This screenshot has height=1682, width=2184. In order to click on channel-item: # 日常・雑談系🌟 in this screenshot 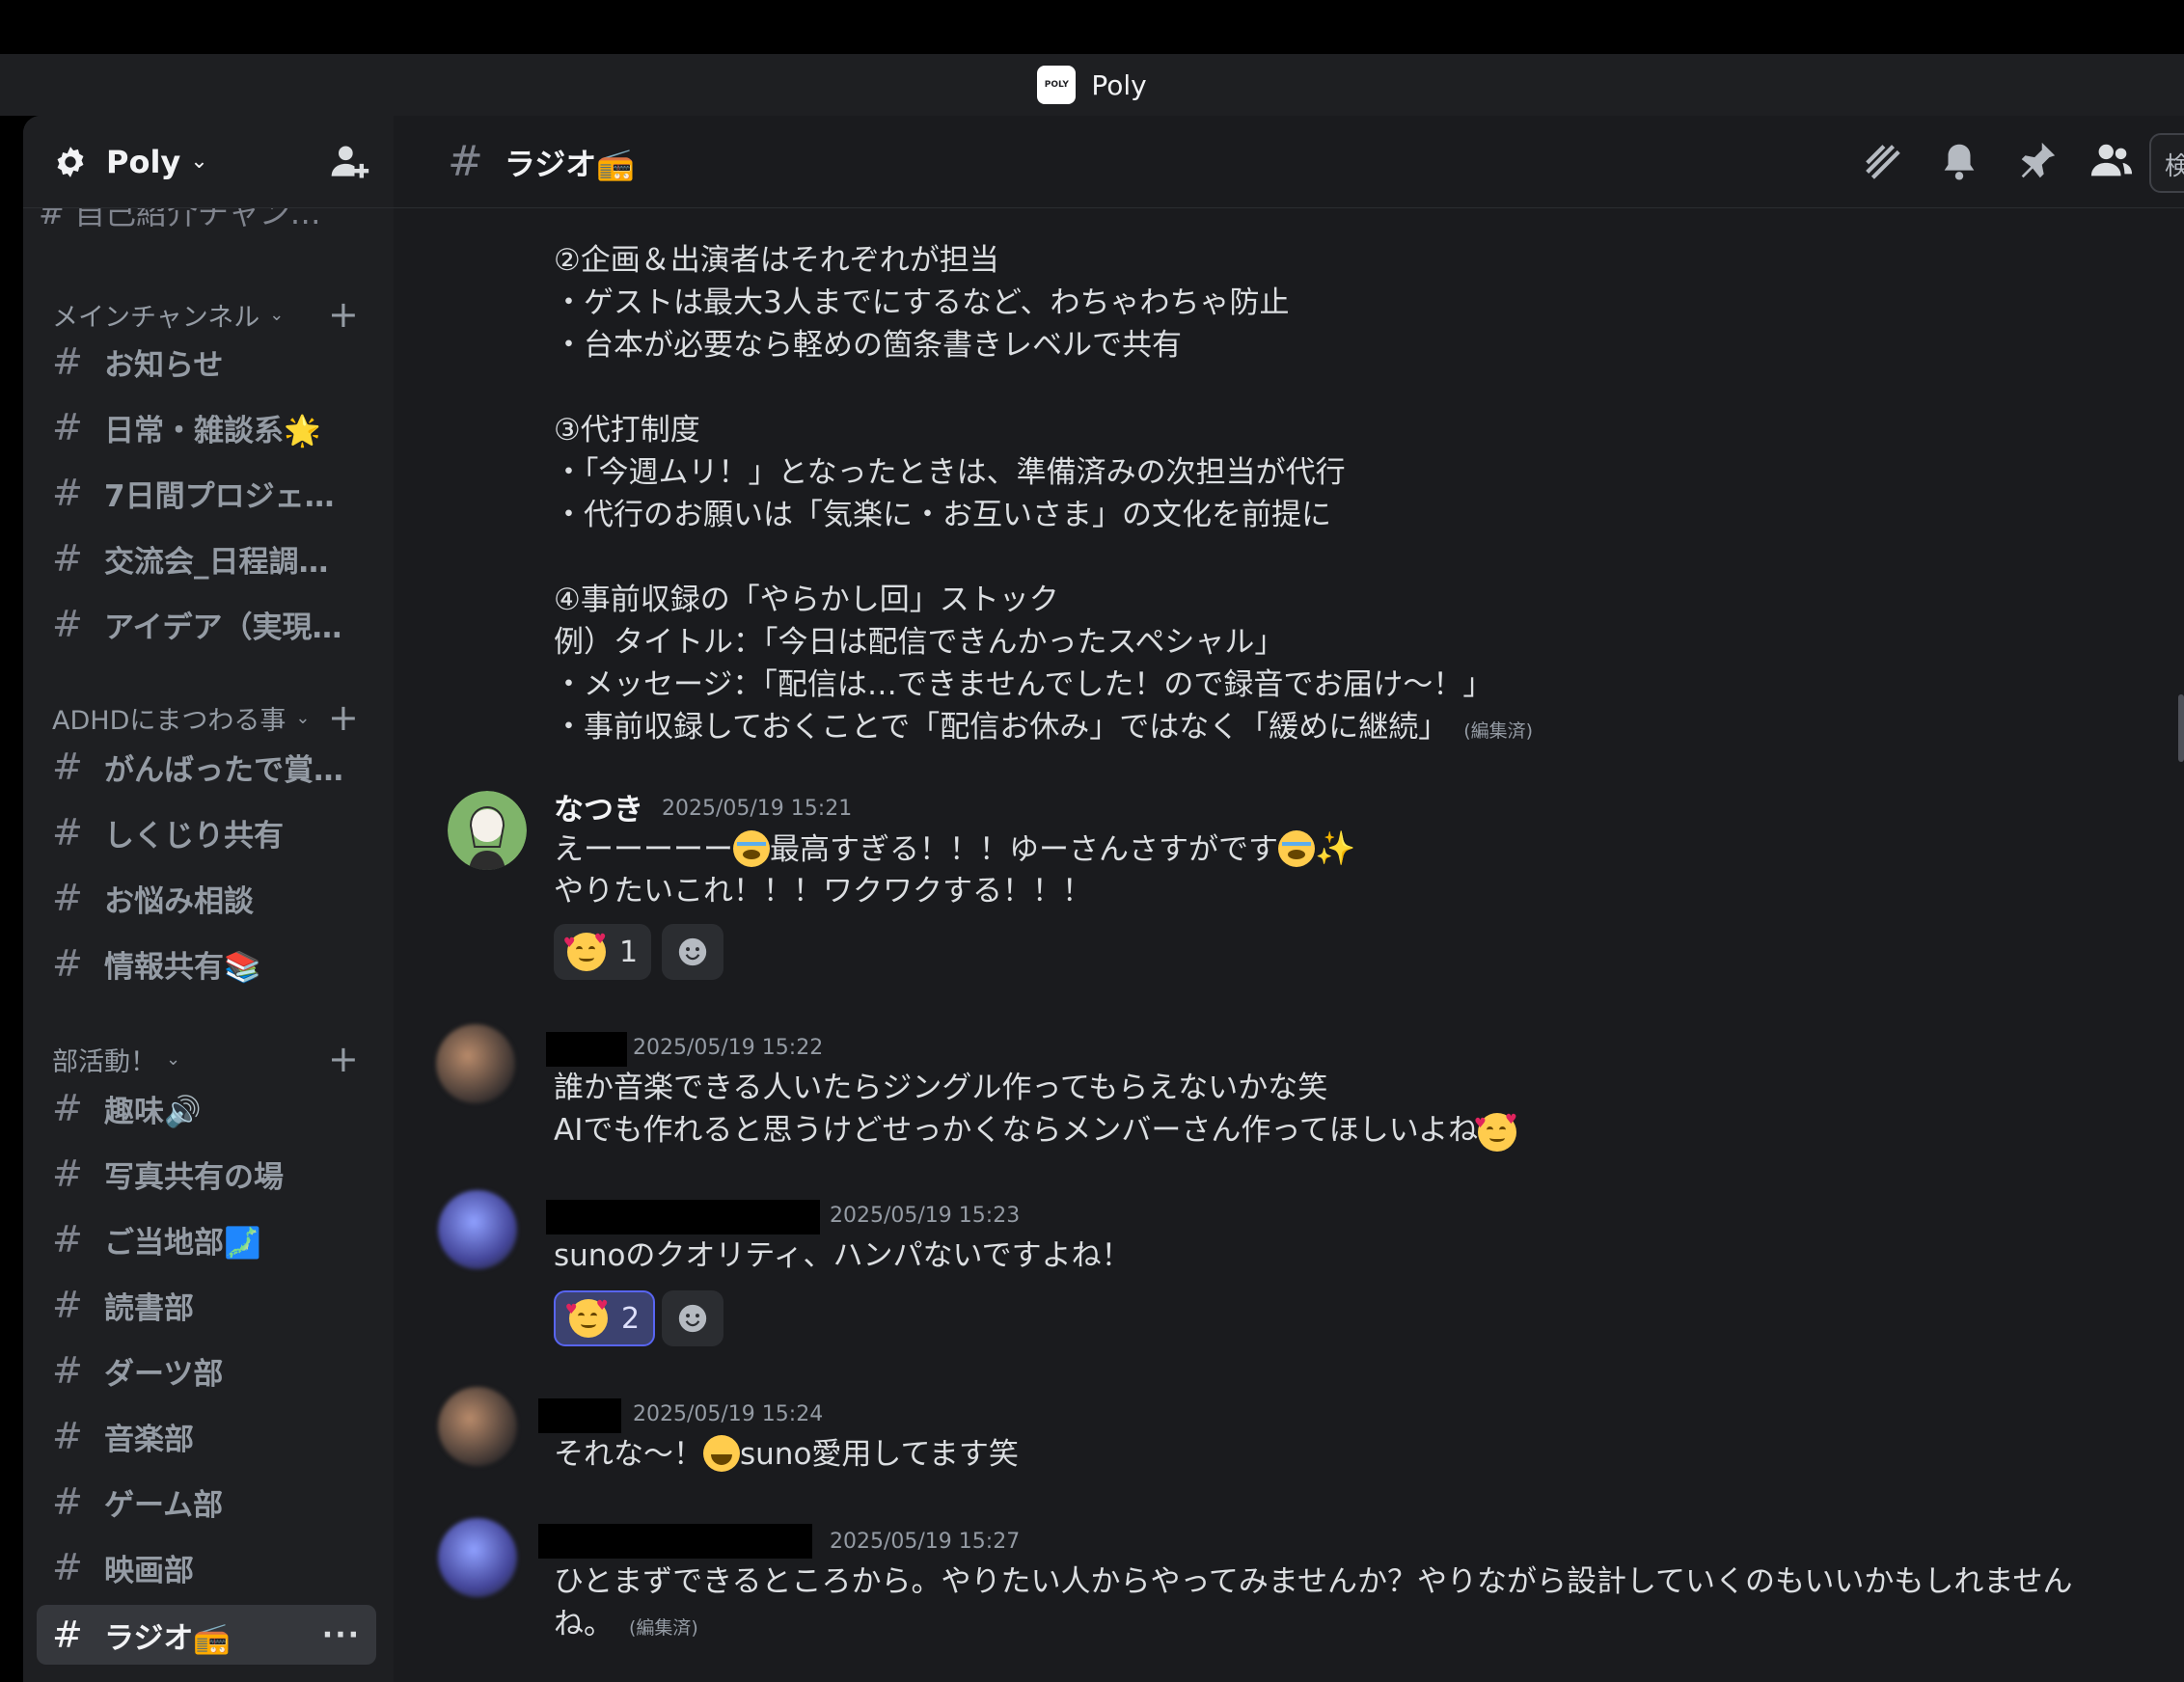, I will do `click(206, 427)`.